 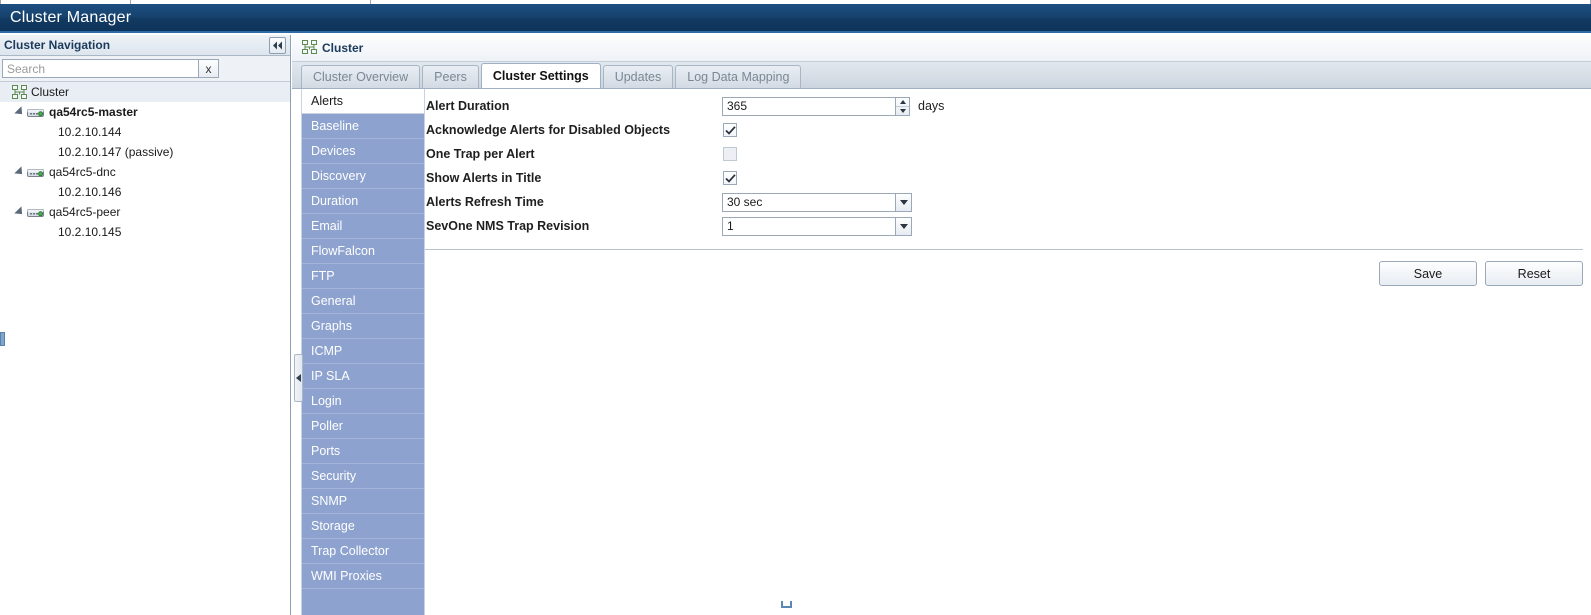 I want to click on settings-item-general: General, so click(x=363, y=301).